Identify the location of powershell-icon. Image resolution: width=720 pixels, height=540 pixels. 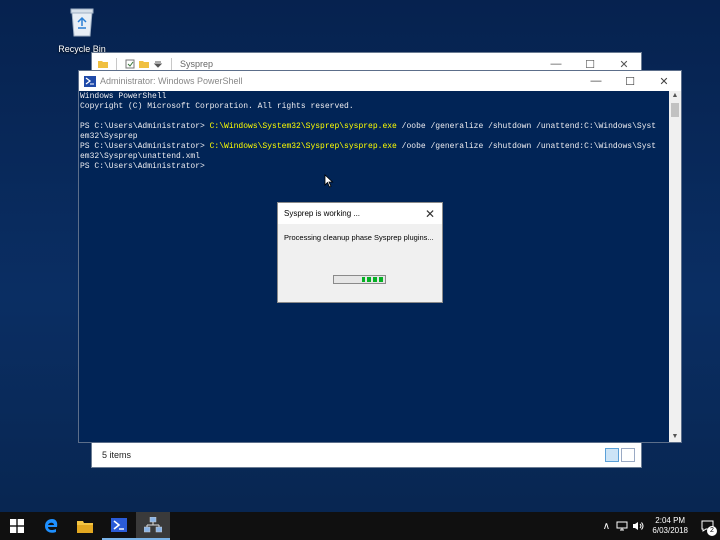
(90, 81).